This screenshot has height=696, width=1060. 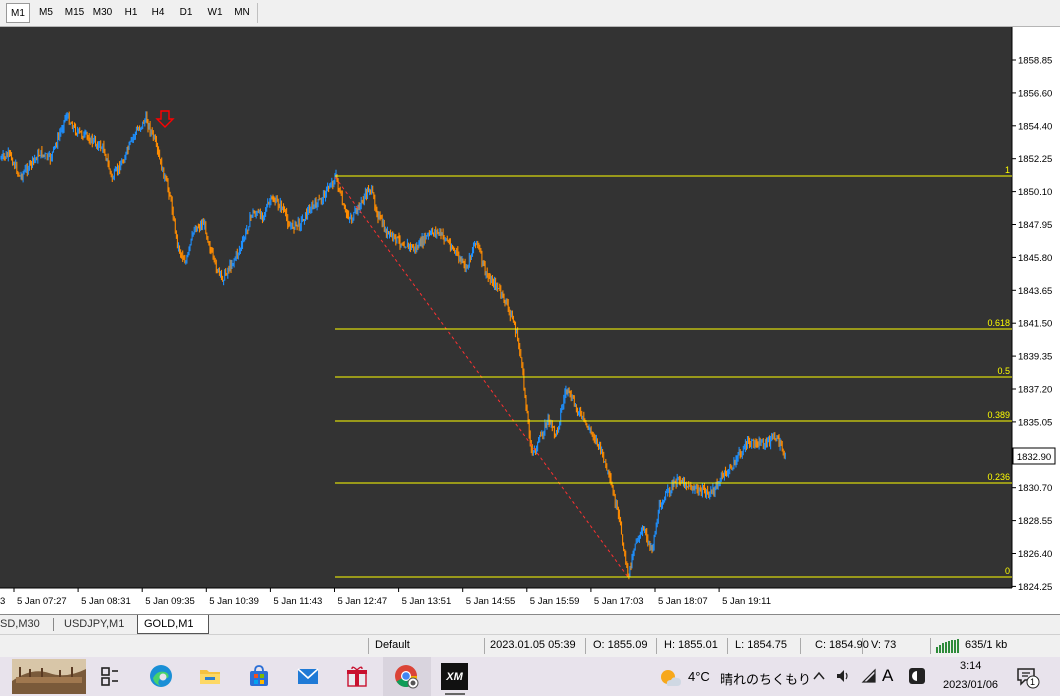 What do you see at coordinates (683, 601) in the screenshot?
I see `time-tick-label: 5 Jan 18:07` at bounding box center [683, 601].